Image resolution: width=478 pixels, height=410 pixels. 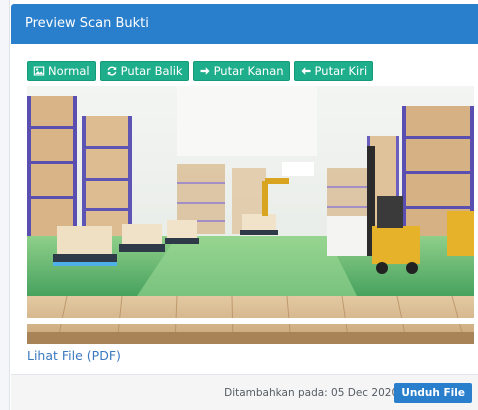 What do you see at coordinates (5, 205) in the screenshot?
I see `background-panel-edge` at bounding box center [5, 205].